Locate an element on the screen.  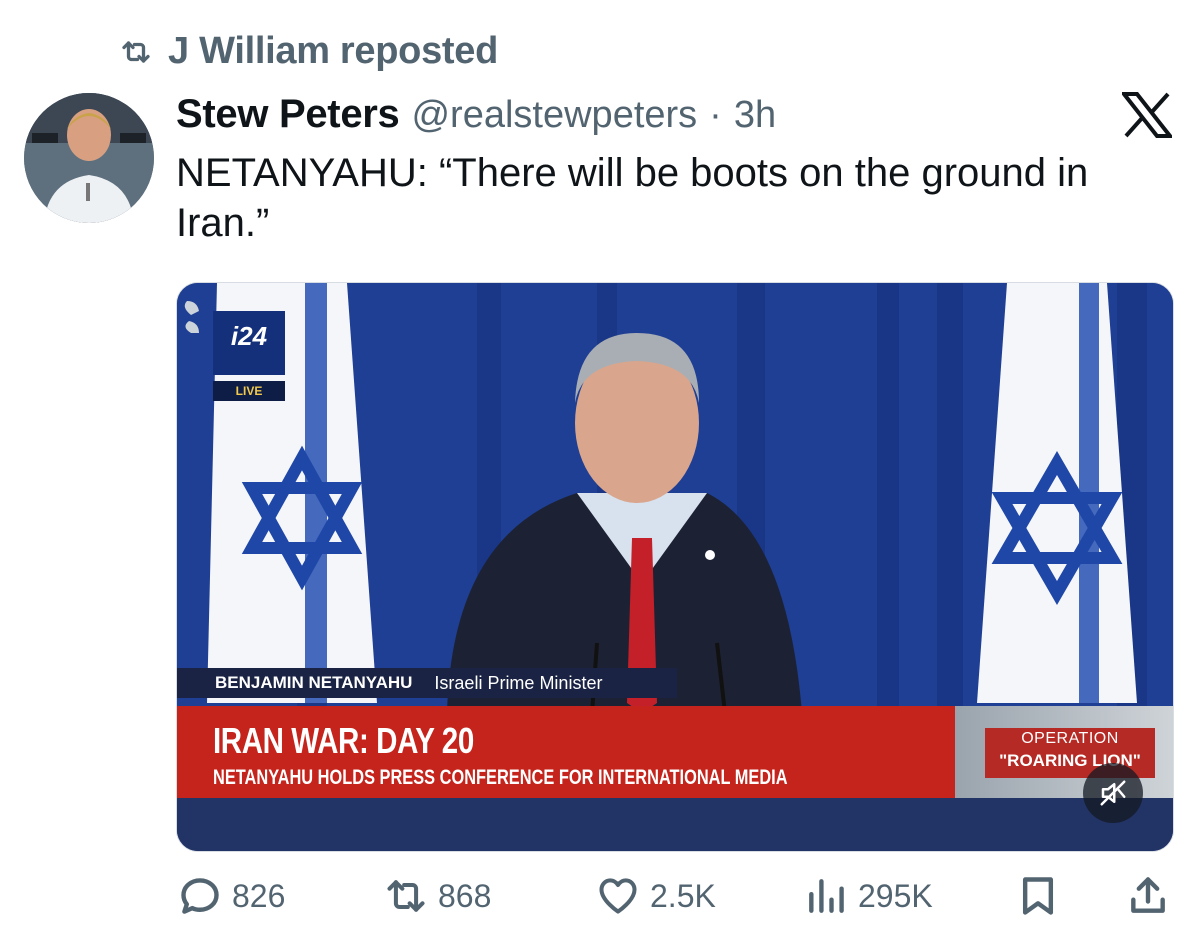
views-count: 295K is located at coordinates (895, 895).